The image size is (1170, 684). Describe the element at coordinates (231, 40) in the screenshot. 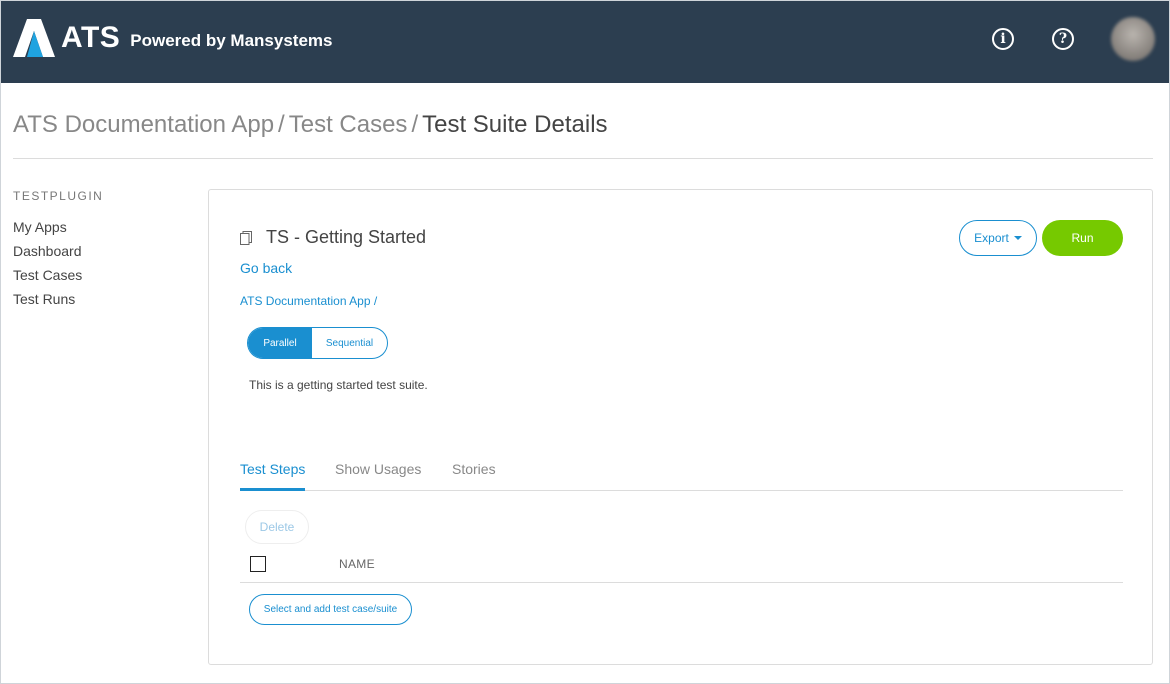

I see `logo-subtitle: Powered by Mansystems` at that location.